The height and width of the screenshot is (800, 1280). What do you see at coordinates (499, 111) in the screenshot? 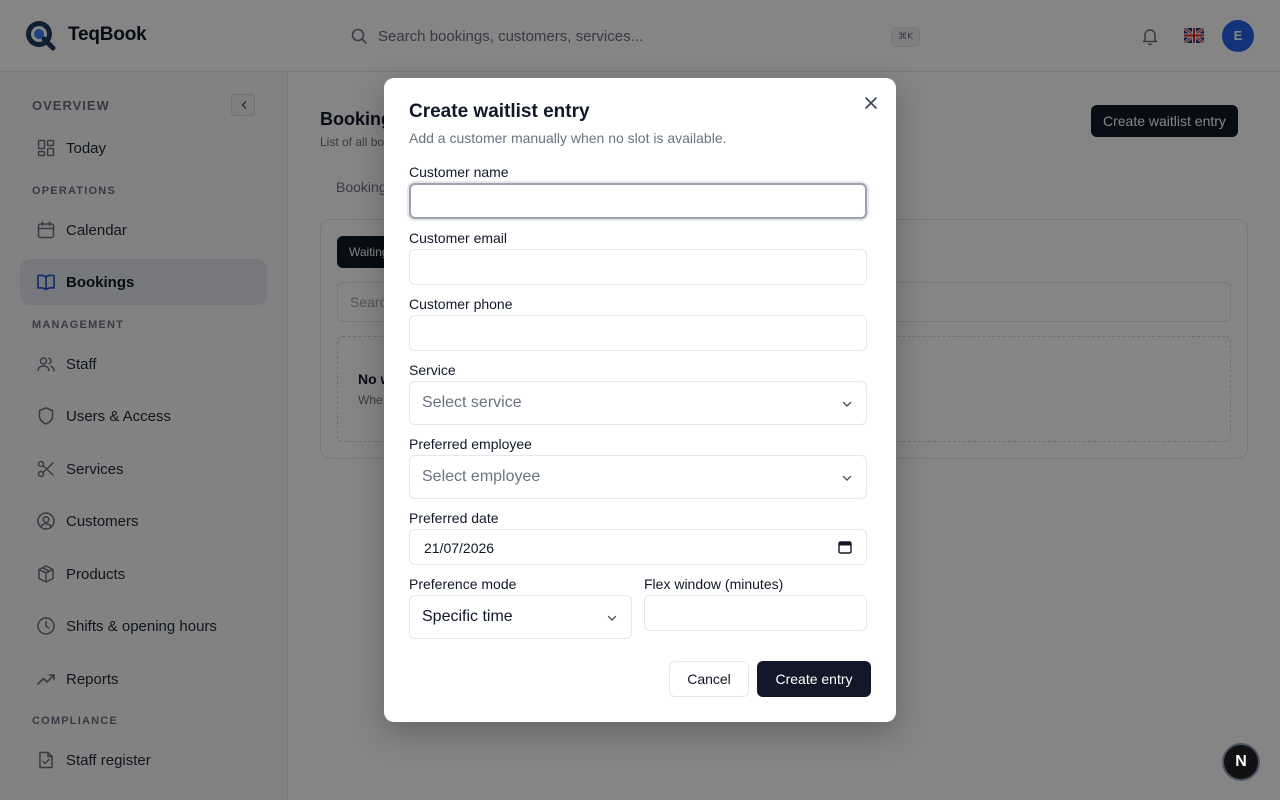
I see `dialog-title: Create waitlist entry` at bounding box center [499, 111].